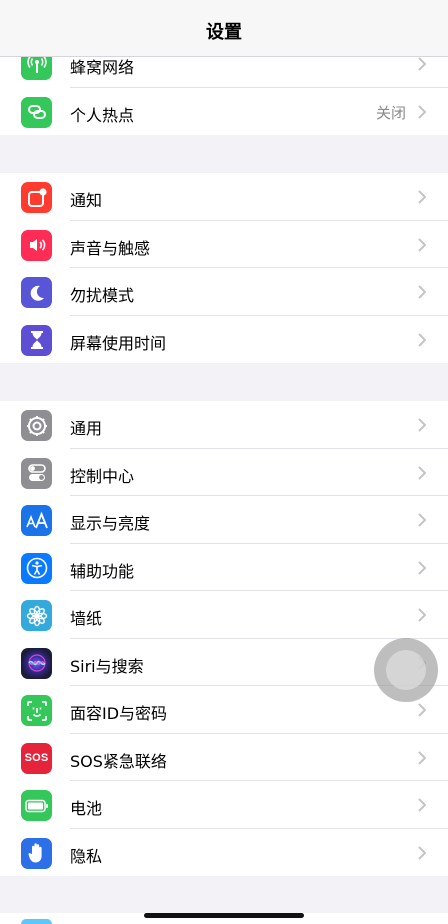  What do you see at coordinates (36, 921) in the screenshot?
I see `app-store-icon` at bounding box center [36, 921].